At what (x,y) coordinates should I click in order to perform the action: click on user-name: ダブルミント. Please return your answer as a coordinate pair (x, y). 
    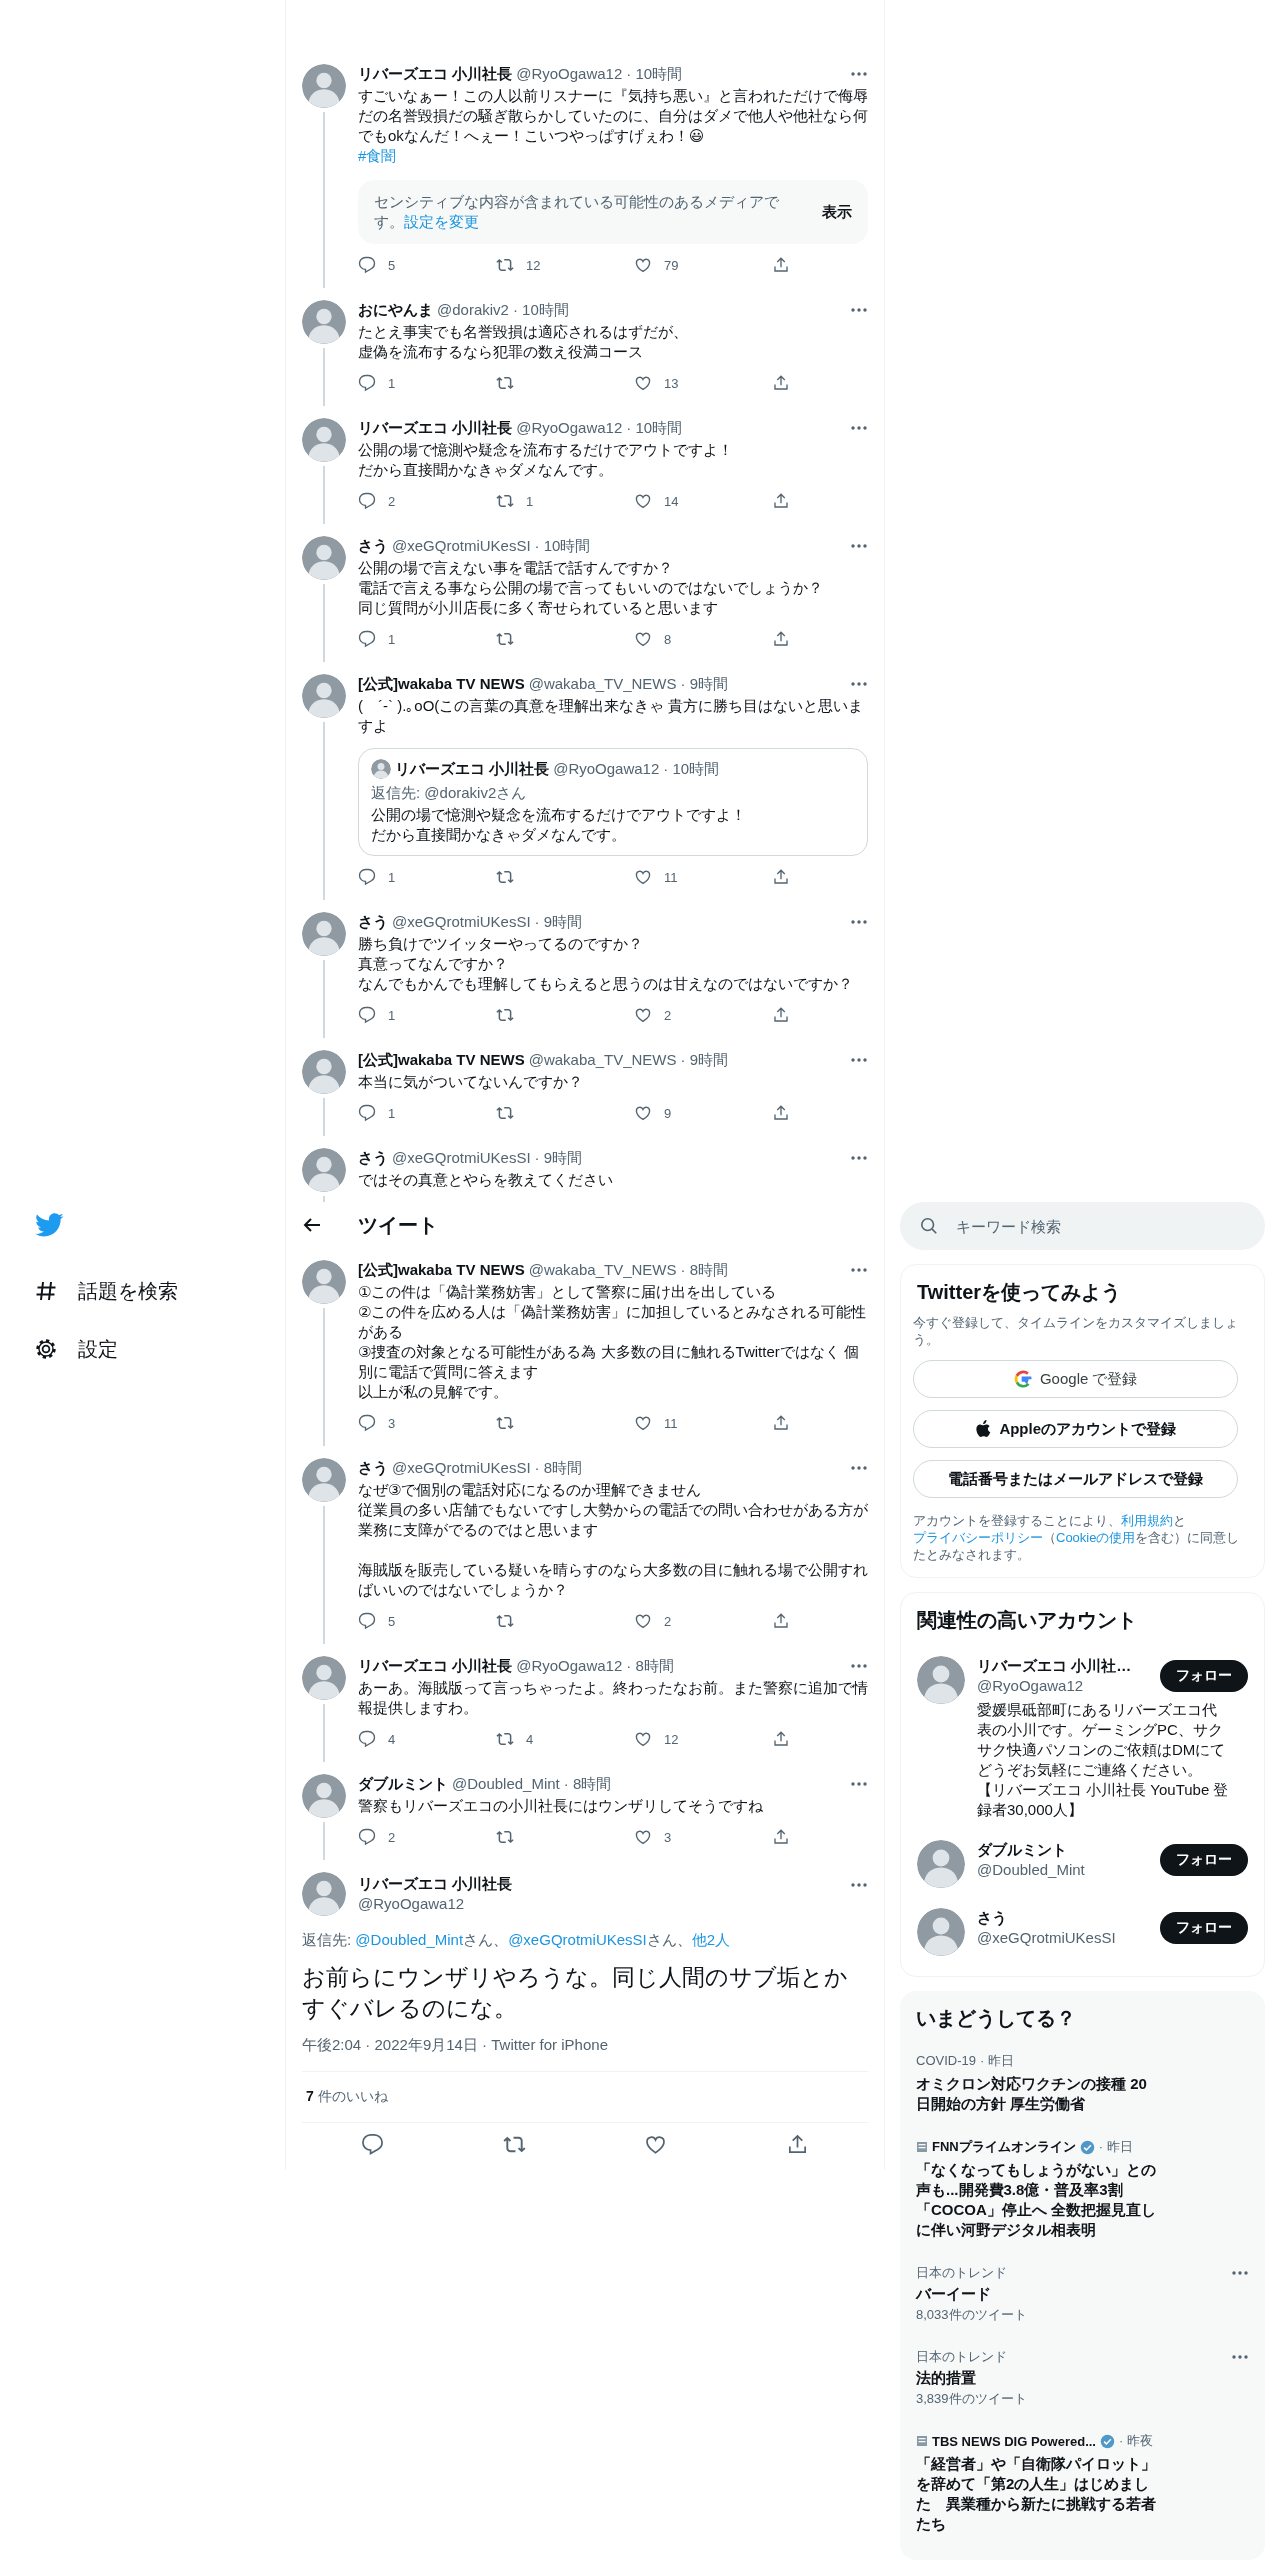
    Looking at the image, I should click on (403, 1784).